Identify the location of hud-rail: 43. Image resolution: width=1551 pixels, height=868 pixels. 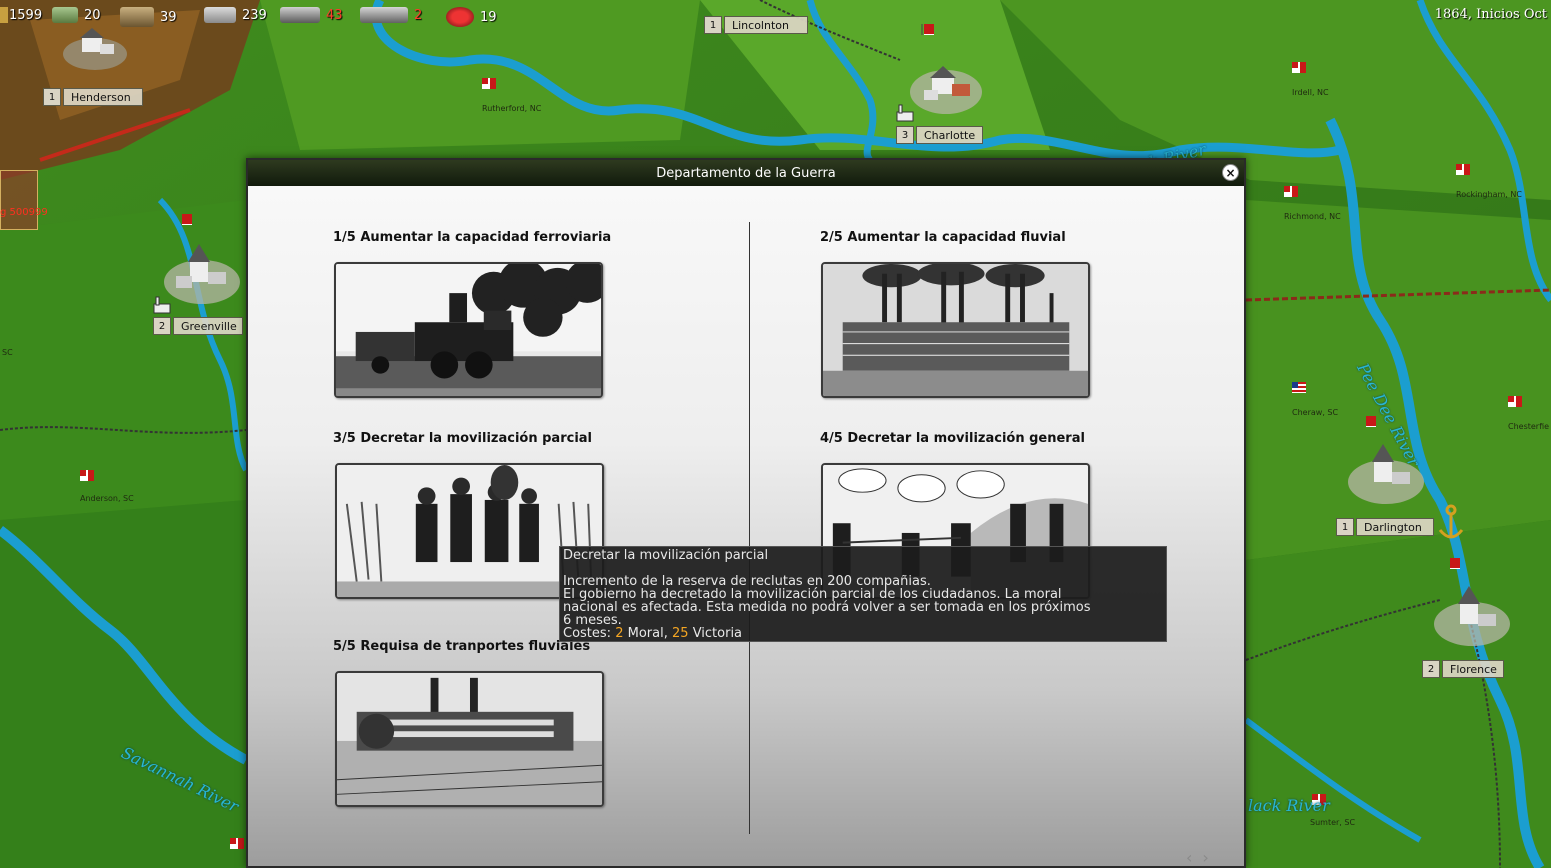
(311, 15).